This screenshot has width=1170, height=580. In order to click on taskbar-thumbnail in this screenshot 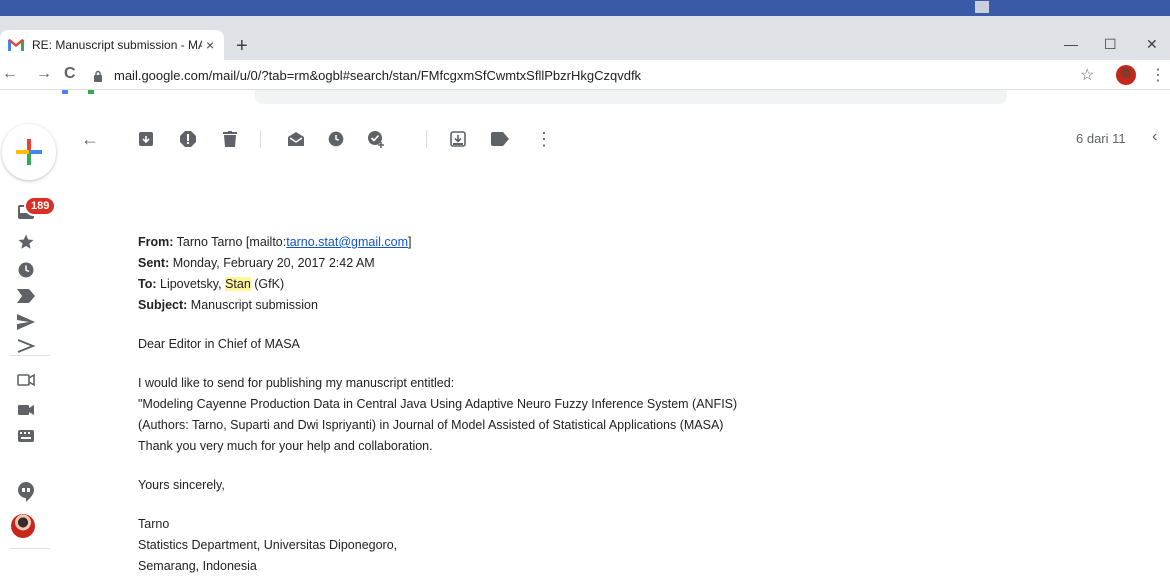, I will do `click(982, 7)`.